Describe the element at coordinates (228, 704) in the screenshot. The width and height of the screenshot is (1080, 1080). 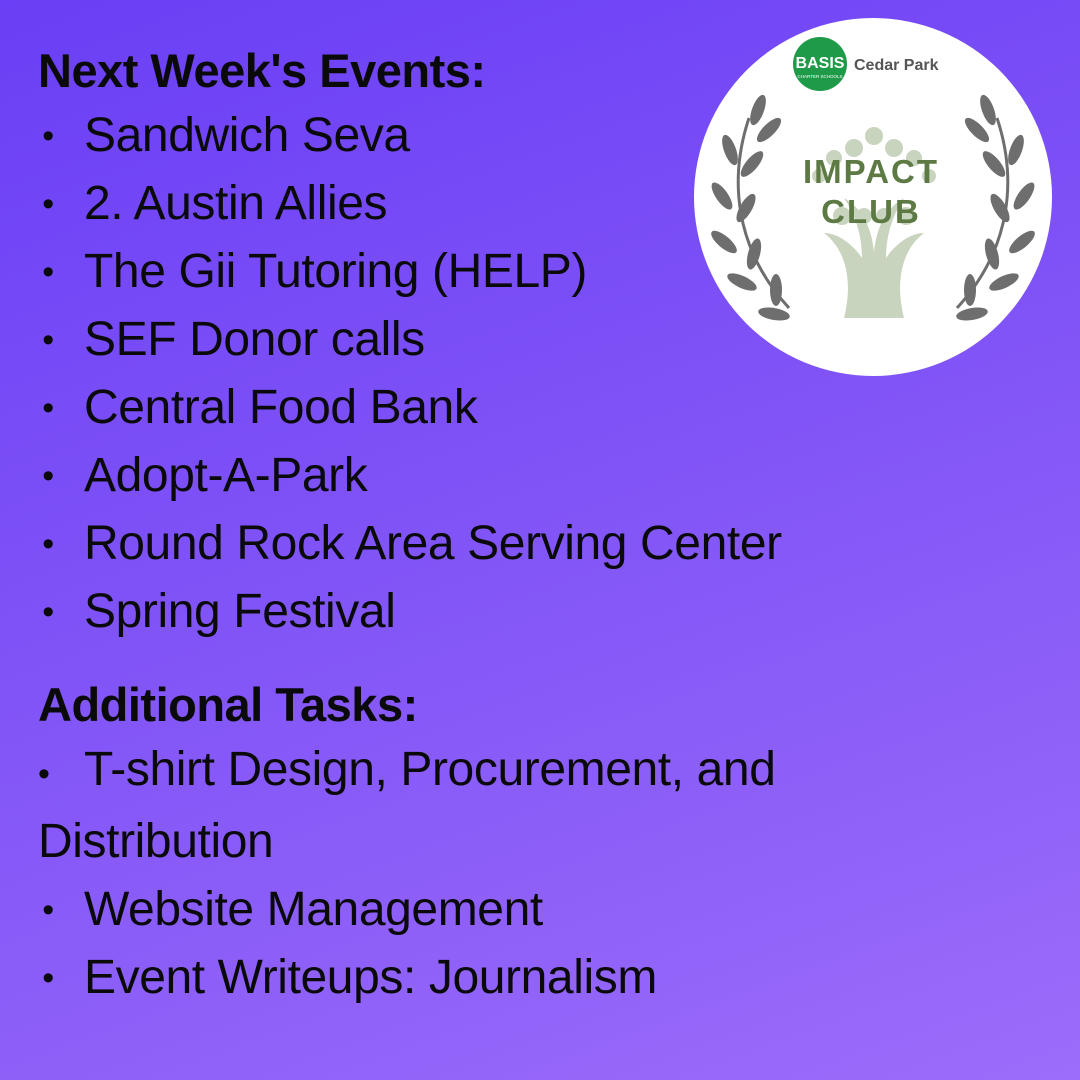
I see `tasks-heading: Additional Tasks:` at that location.